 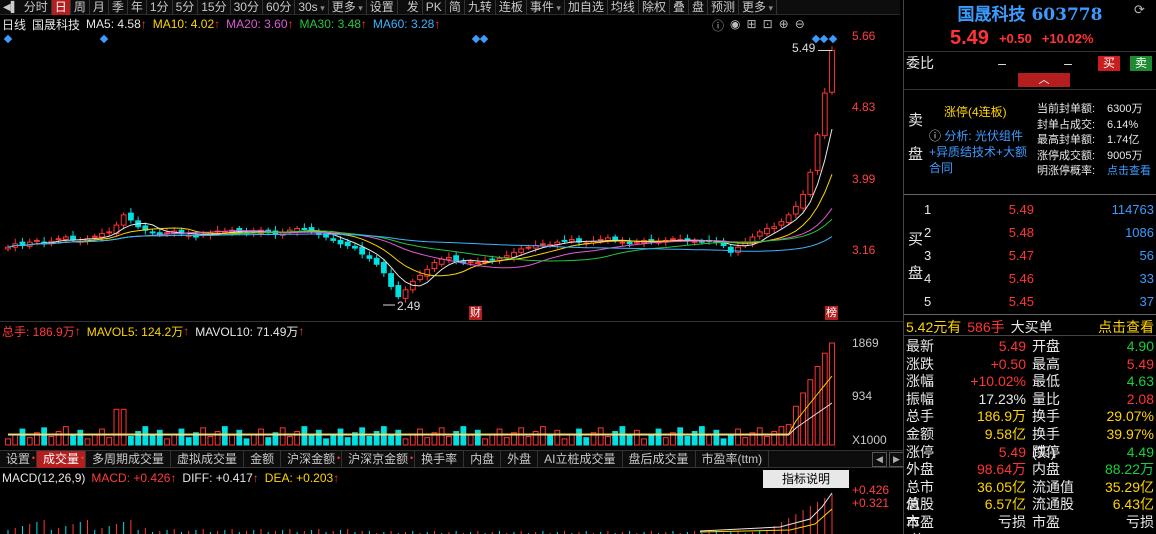 What do you see at coordinates (137, 7) in the screenshot?
I see `period-tab: 年` at bounding box center [137, 7].